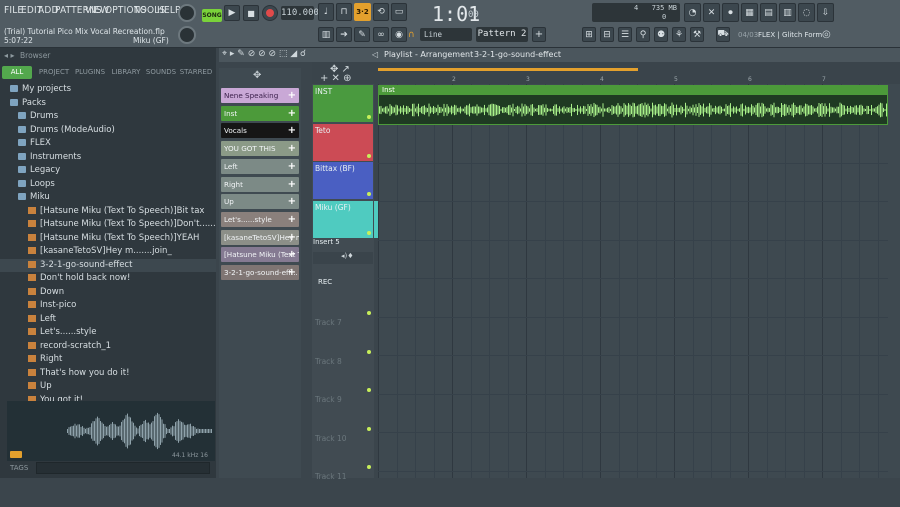 The height and width of the screenshot is (507, 900). What do you see at coordinates (508, 69) in the screenshot?
I see `time-selection` at bounding box center [508, 69].